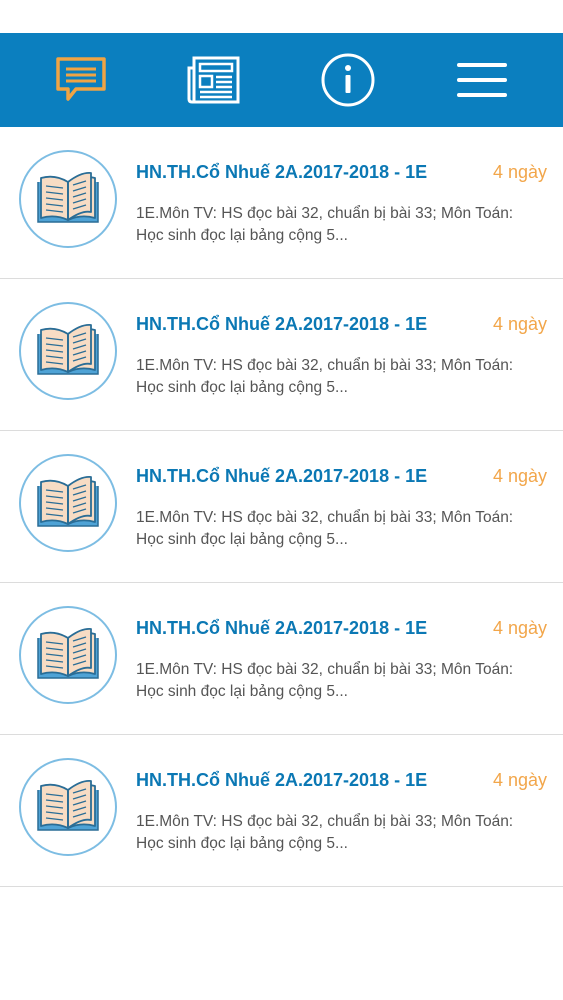  Describe the element at coordinates (281, 16) in the screenshot. I see `status-bar-area` at that location.